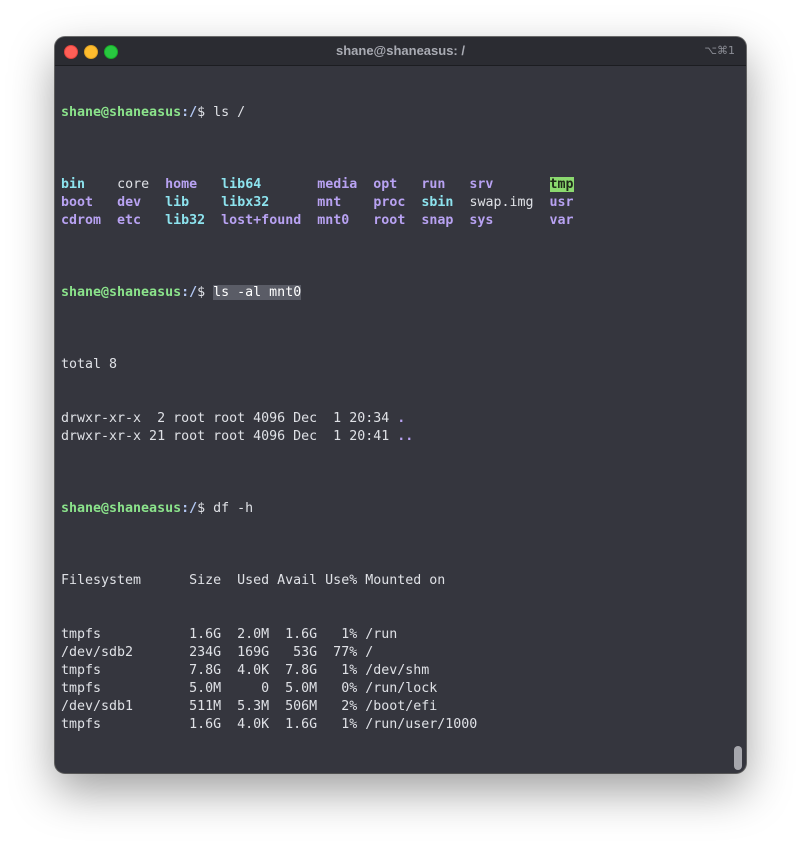  Describe the element at coordinates (561, 184) in the screenshot. I see `ls-entry-tmp: tmp` at that location.